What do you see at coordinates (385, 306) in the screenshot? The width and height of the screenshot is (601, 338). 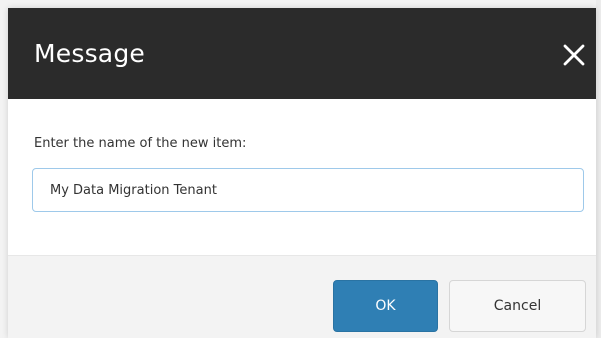 I see `ok-button: OK` at bounding box center [385, 306].